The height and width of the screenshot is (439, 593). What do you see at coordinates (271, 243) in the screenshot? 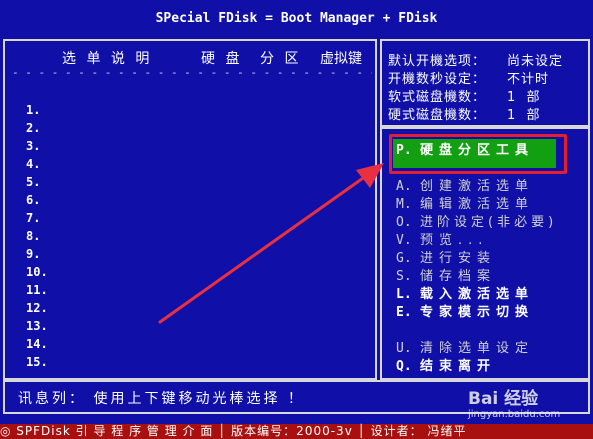
I see `annotation-arrow-icon` at bounding box center [271, 243].